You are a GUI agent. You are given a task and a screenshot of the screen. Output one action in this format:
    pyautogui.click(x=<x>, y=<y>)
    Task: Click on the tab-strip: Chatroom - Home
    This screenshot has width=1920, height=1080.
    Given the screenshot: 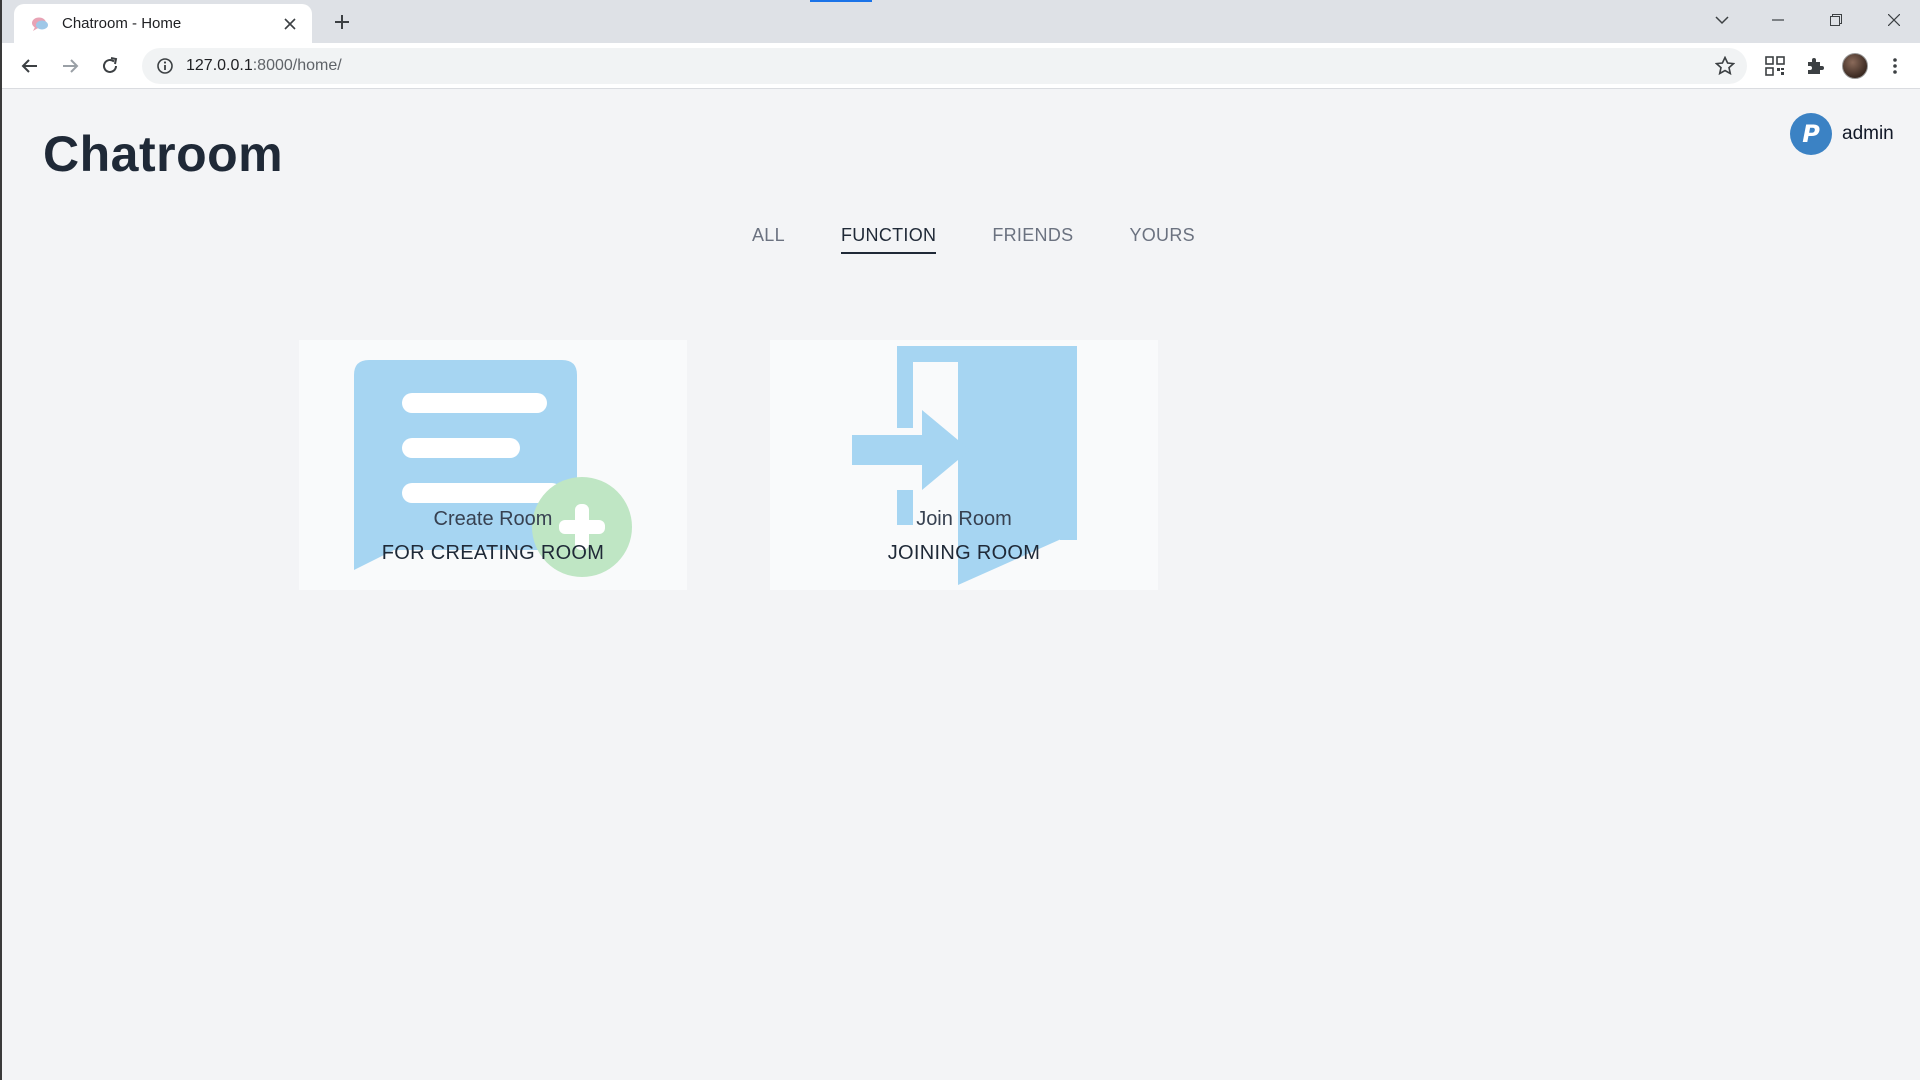 What is the action you would take?
    pyautogui.click(x=961, y=21)
    